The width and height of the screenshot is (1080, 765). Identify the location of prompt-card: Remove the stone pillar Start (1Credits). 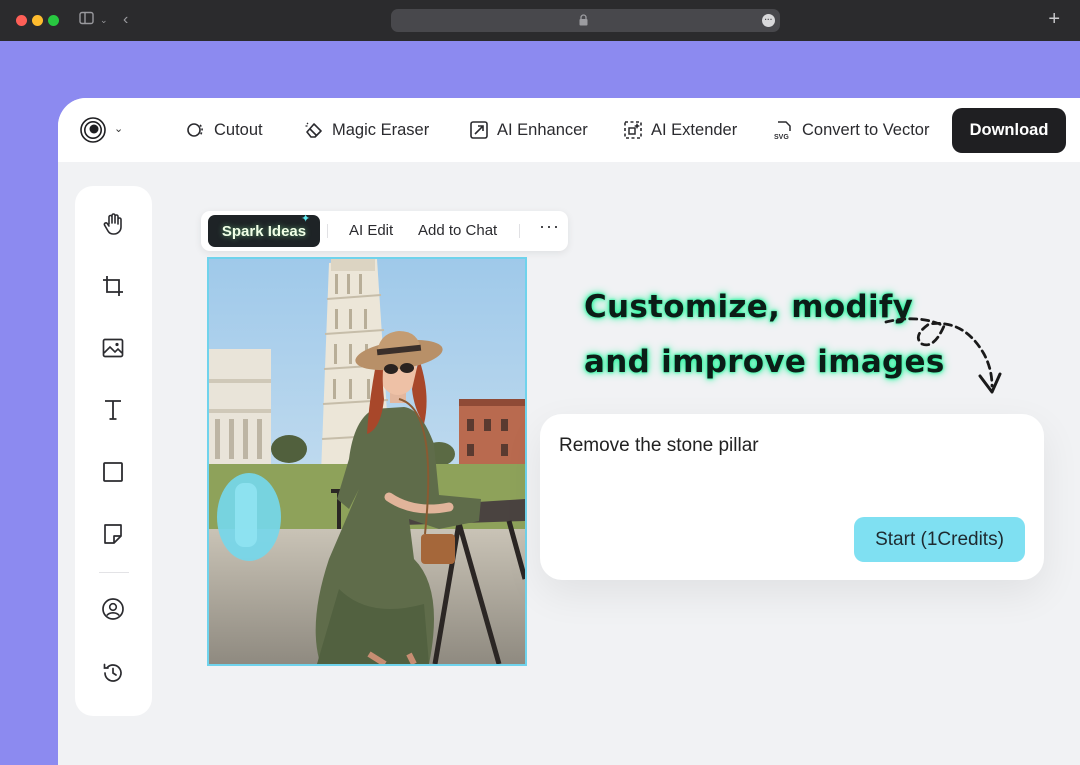
(792, 497).